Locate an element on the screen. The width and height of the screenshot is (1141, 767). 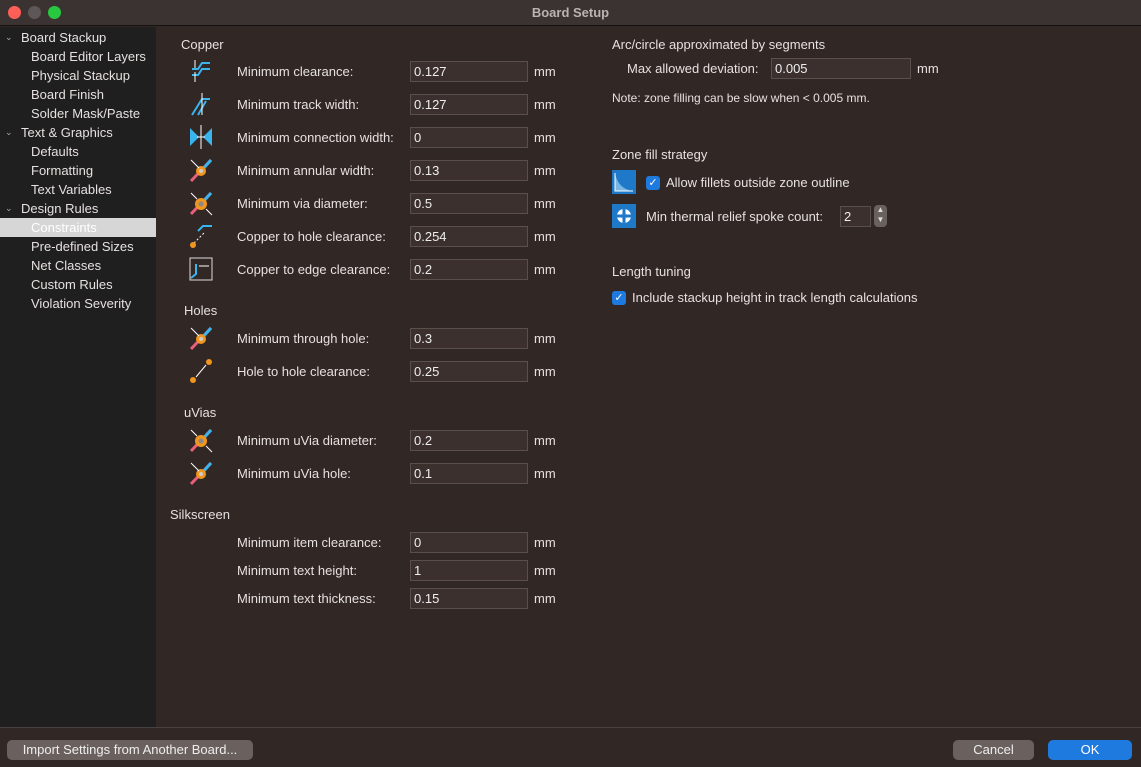
minimum-clearance-input: 0.127 is located at coordinates (469, 71).